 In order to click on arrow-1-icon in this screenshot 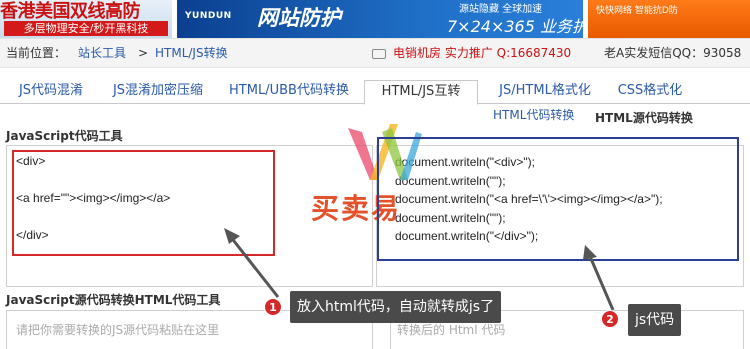, I will do `click(252, 263)`.